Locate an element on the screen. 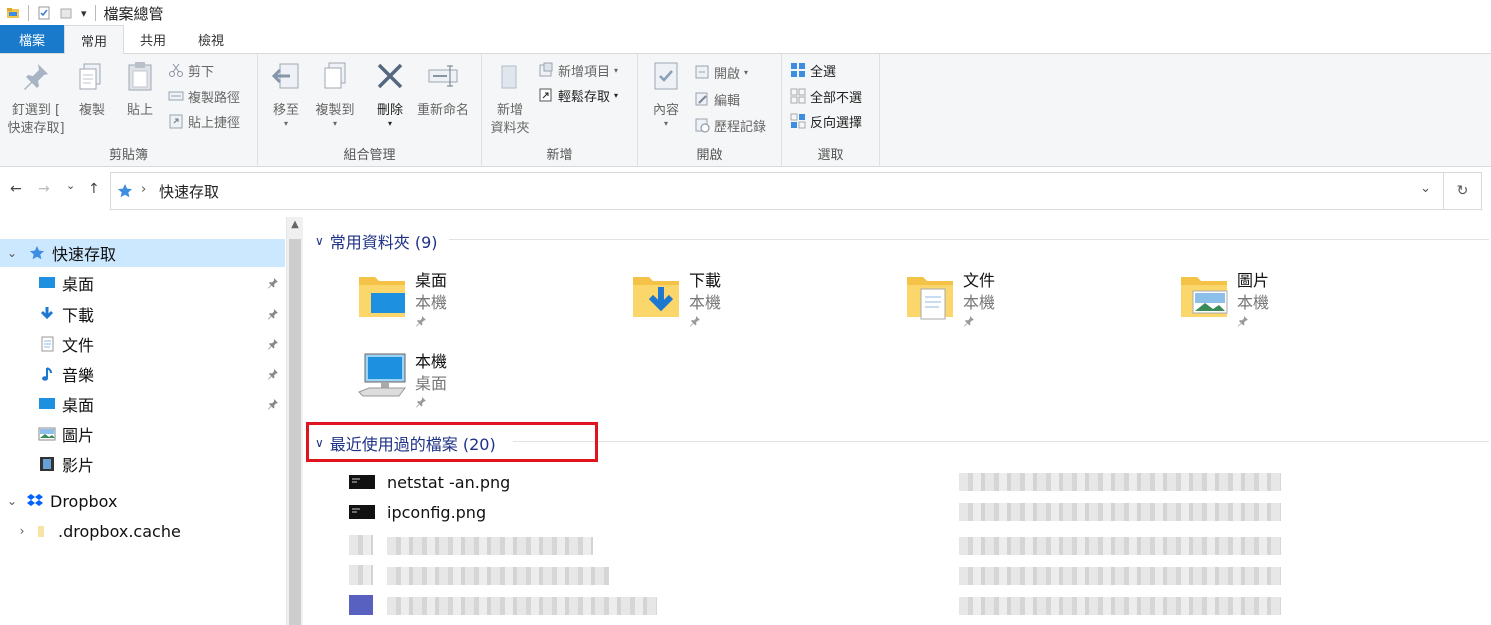 This screenshot has width=1491, height=625. address-dropdown-icon: ⌄ is located at coordinates (1425, 188).